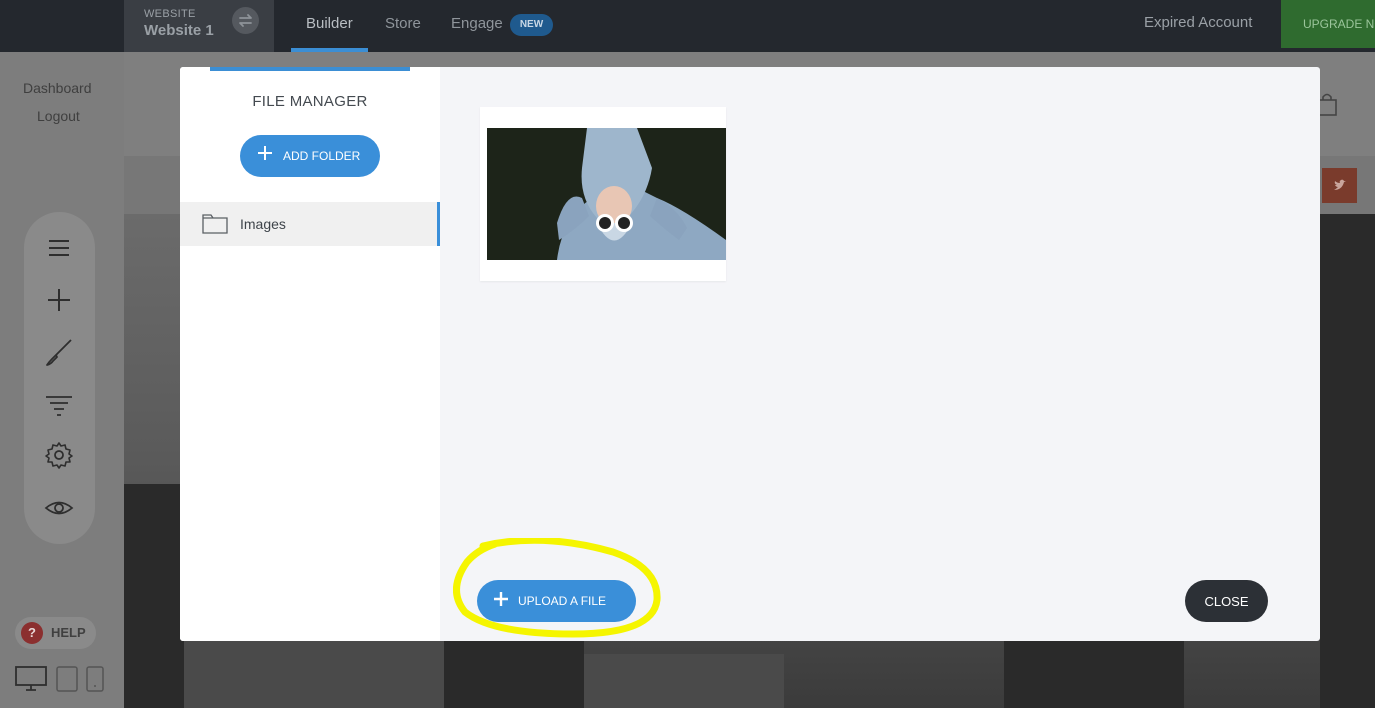 The image size is (1375, 708). What do you see at coordinates (329, 23) in the screenshot?
I see `tab-builder: Builder` at bounding box center [329, 23].